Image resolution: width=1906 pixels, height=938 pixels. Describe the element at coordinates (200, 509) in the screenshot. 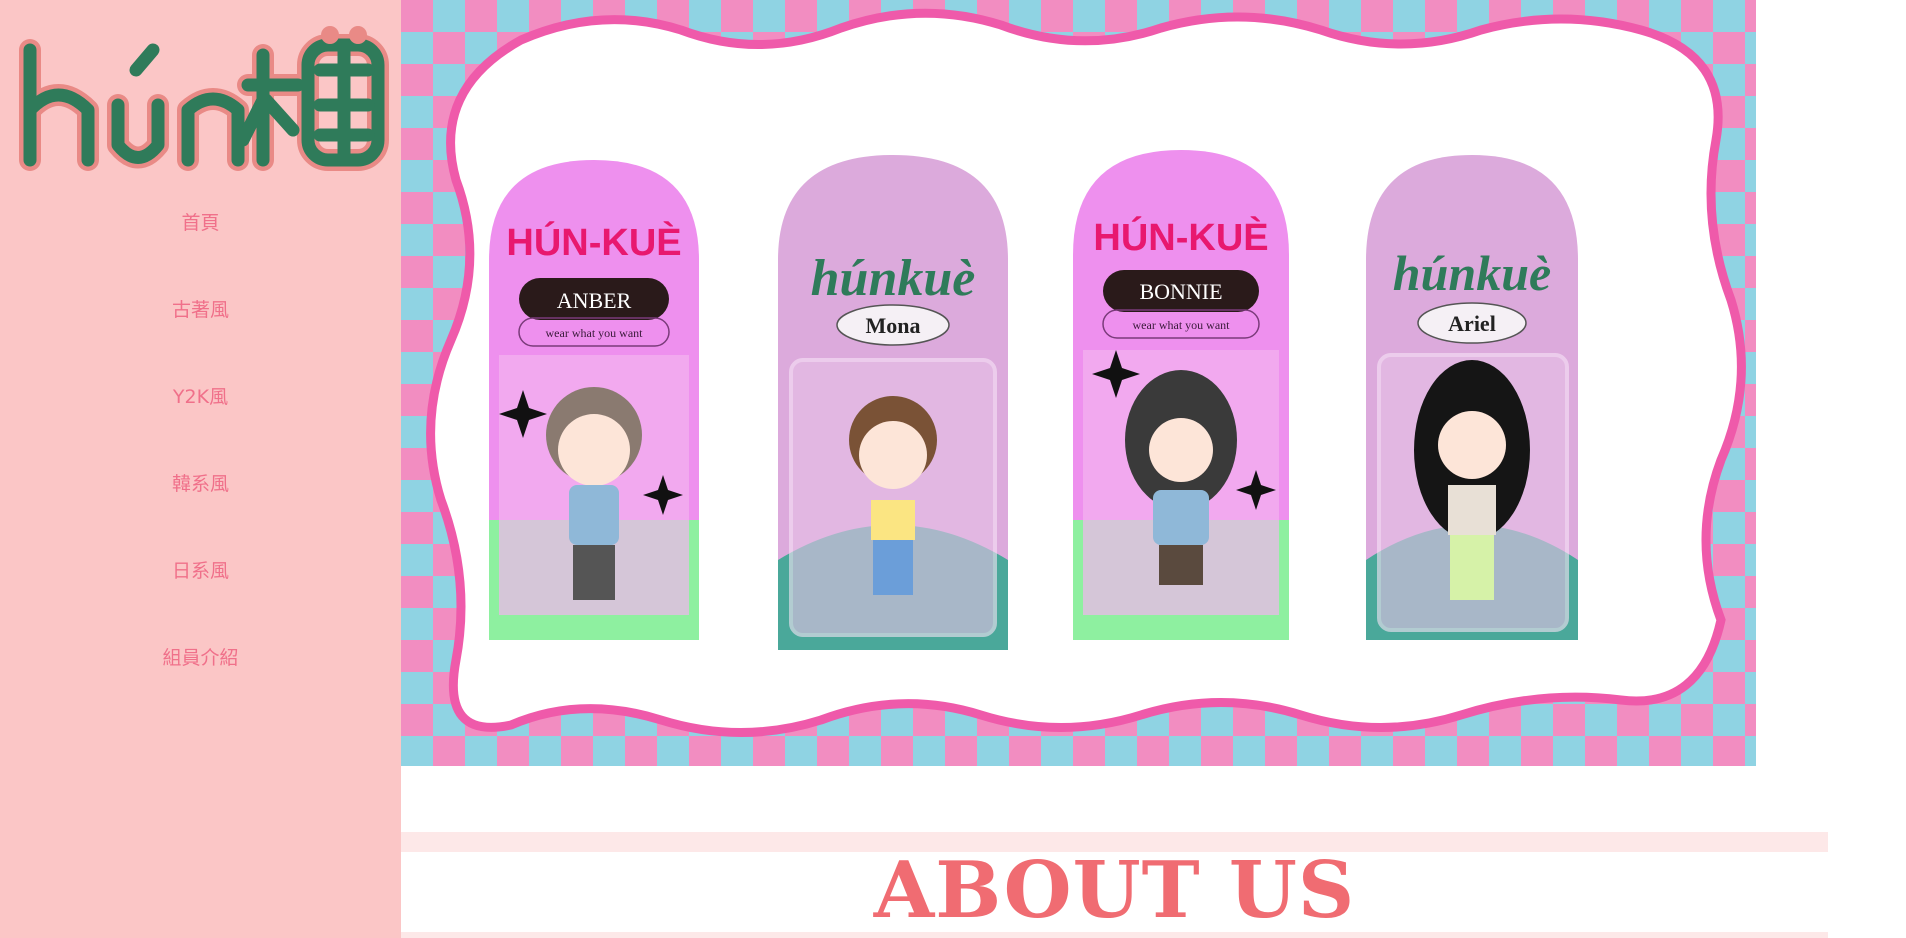

I see `nav-item-korean: 韓系風` at that location.